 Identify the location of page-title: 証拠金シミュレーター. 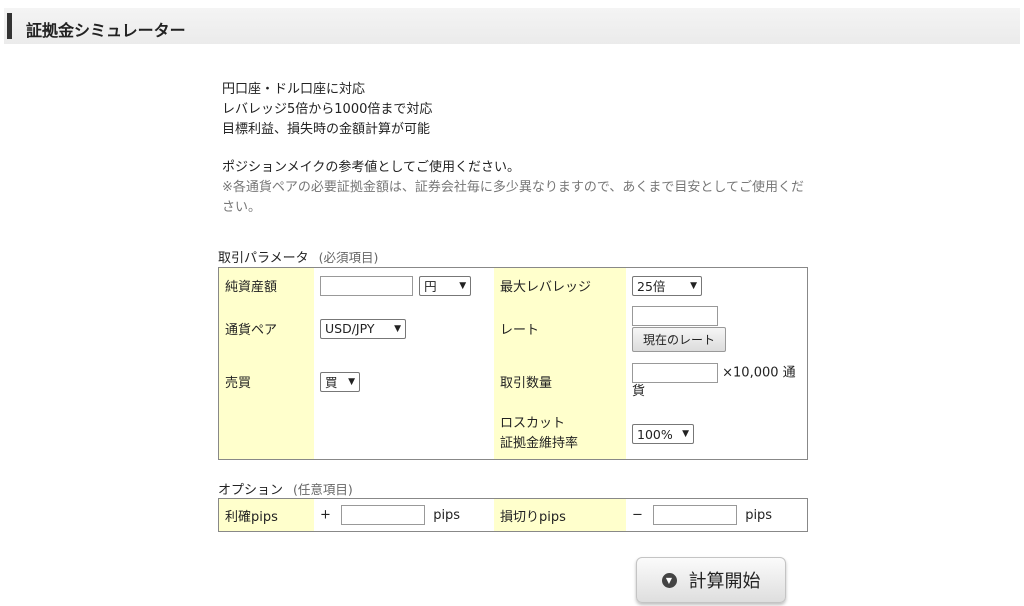
(106, 30).